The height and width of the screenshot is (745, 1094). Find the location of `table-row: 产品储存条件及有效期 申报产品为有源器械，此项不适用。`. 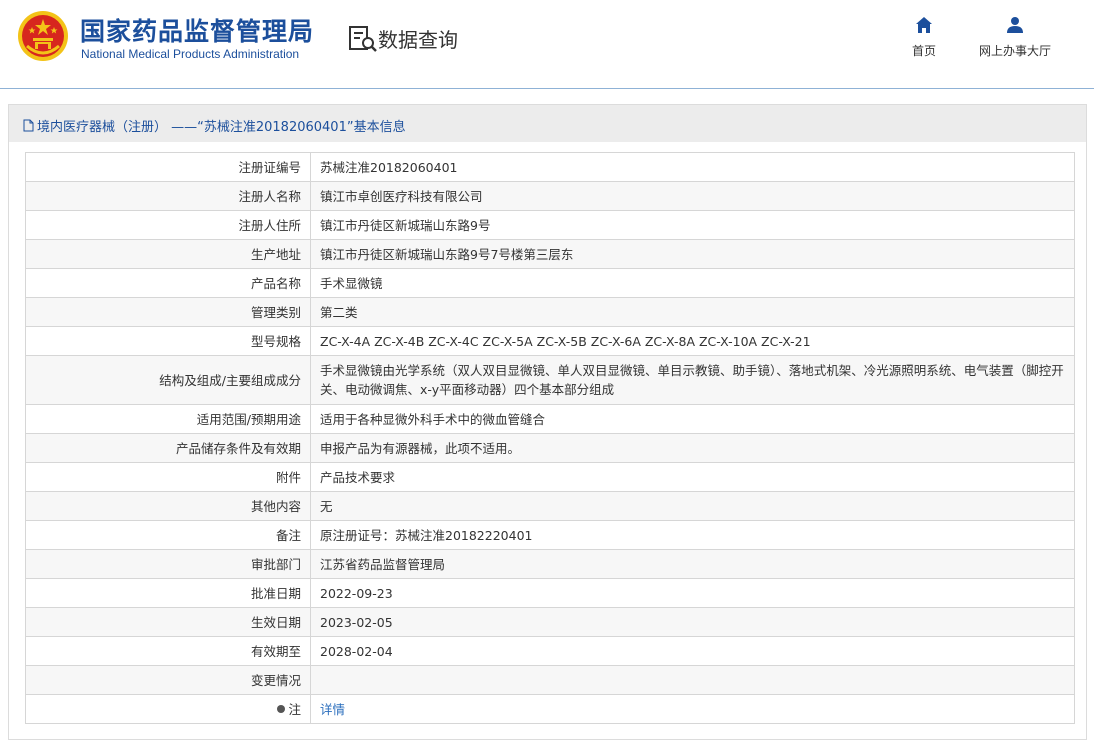

table-row: 产品储存条件及有效期 申报产品为有源器械，此项不适用。 is located at coordinates (550, 448).